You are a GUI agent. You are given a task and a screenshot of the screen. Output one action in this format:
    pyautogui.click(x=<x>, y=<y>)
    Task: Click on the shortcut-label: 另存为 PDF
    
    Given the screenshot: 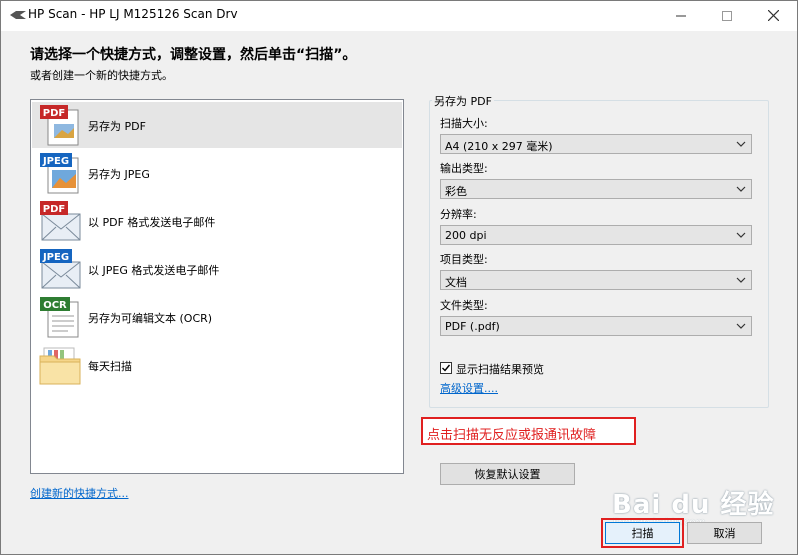 What is the action you would take?
    pyautogui.click(x=117, y=126)
    